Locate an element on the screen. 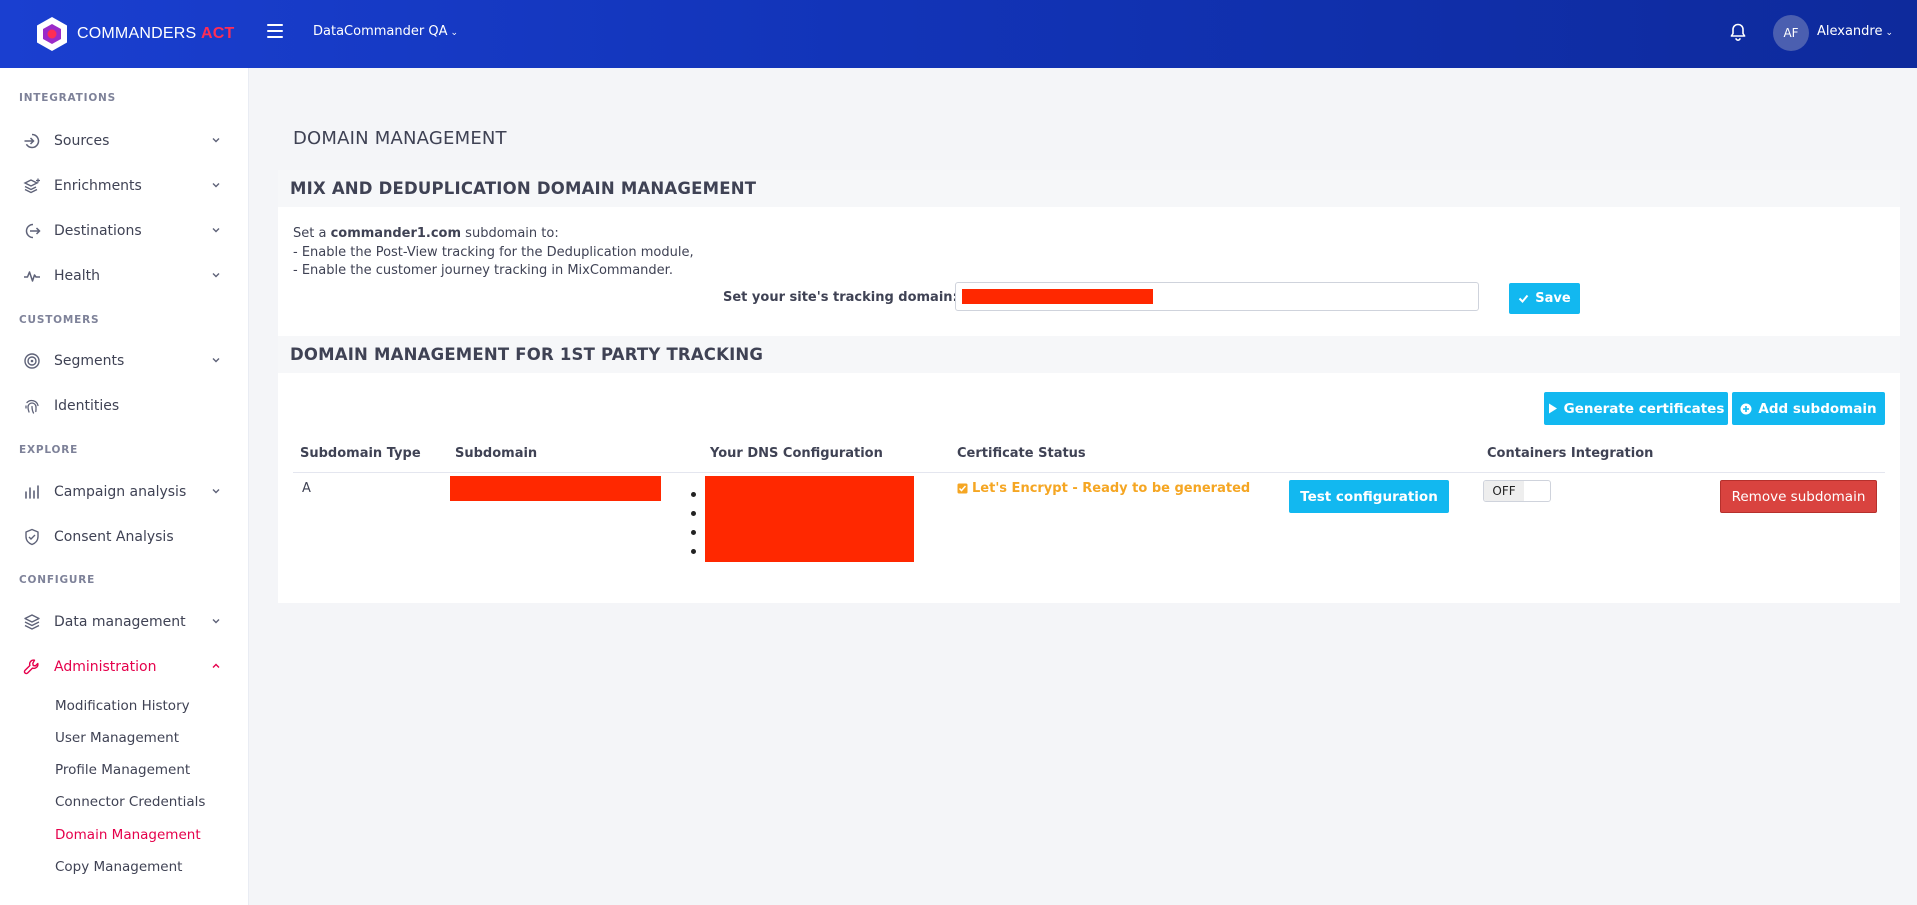 This screenshot has height=905, width=1917. pulse-icon is located at coordinates (32, 276).